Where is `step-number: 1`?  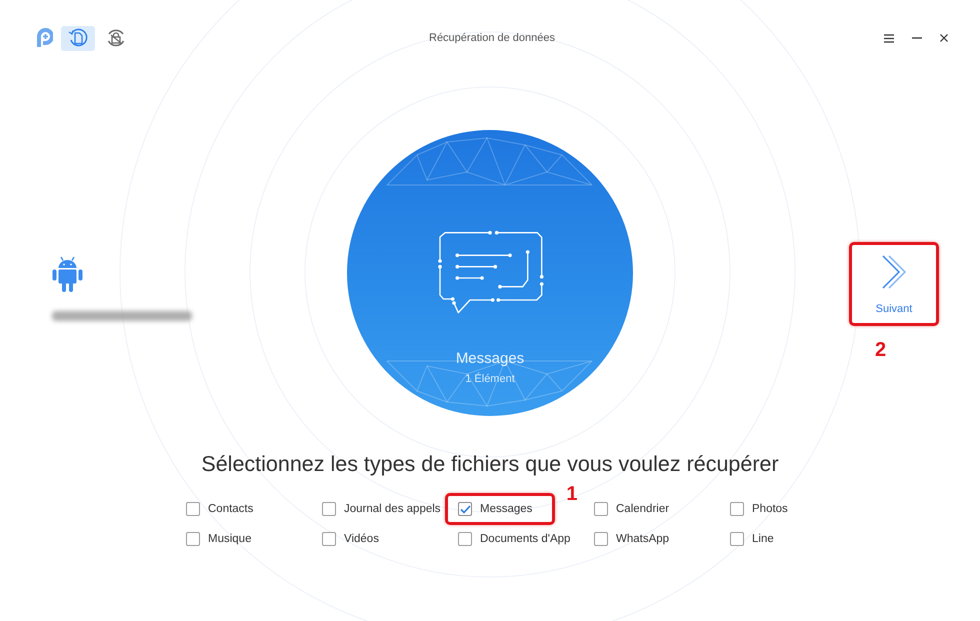 step-number: 1 is located at coordinates (572, 494).